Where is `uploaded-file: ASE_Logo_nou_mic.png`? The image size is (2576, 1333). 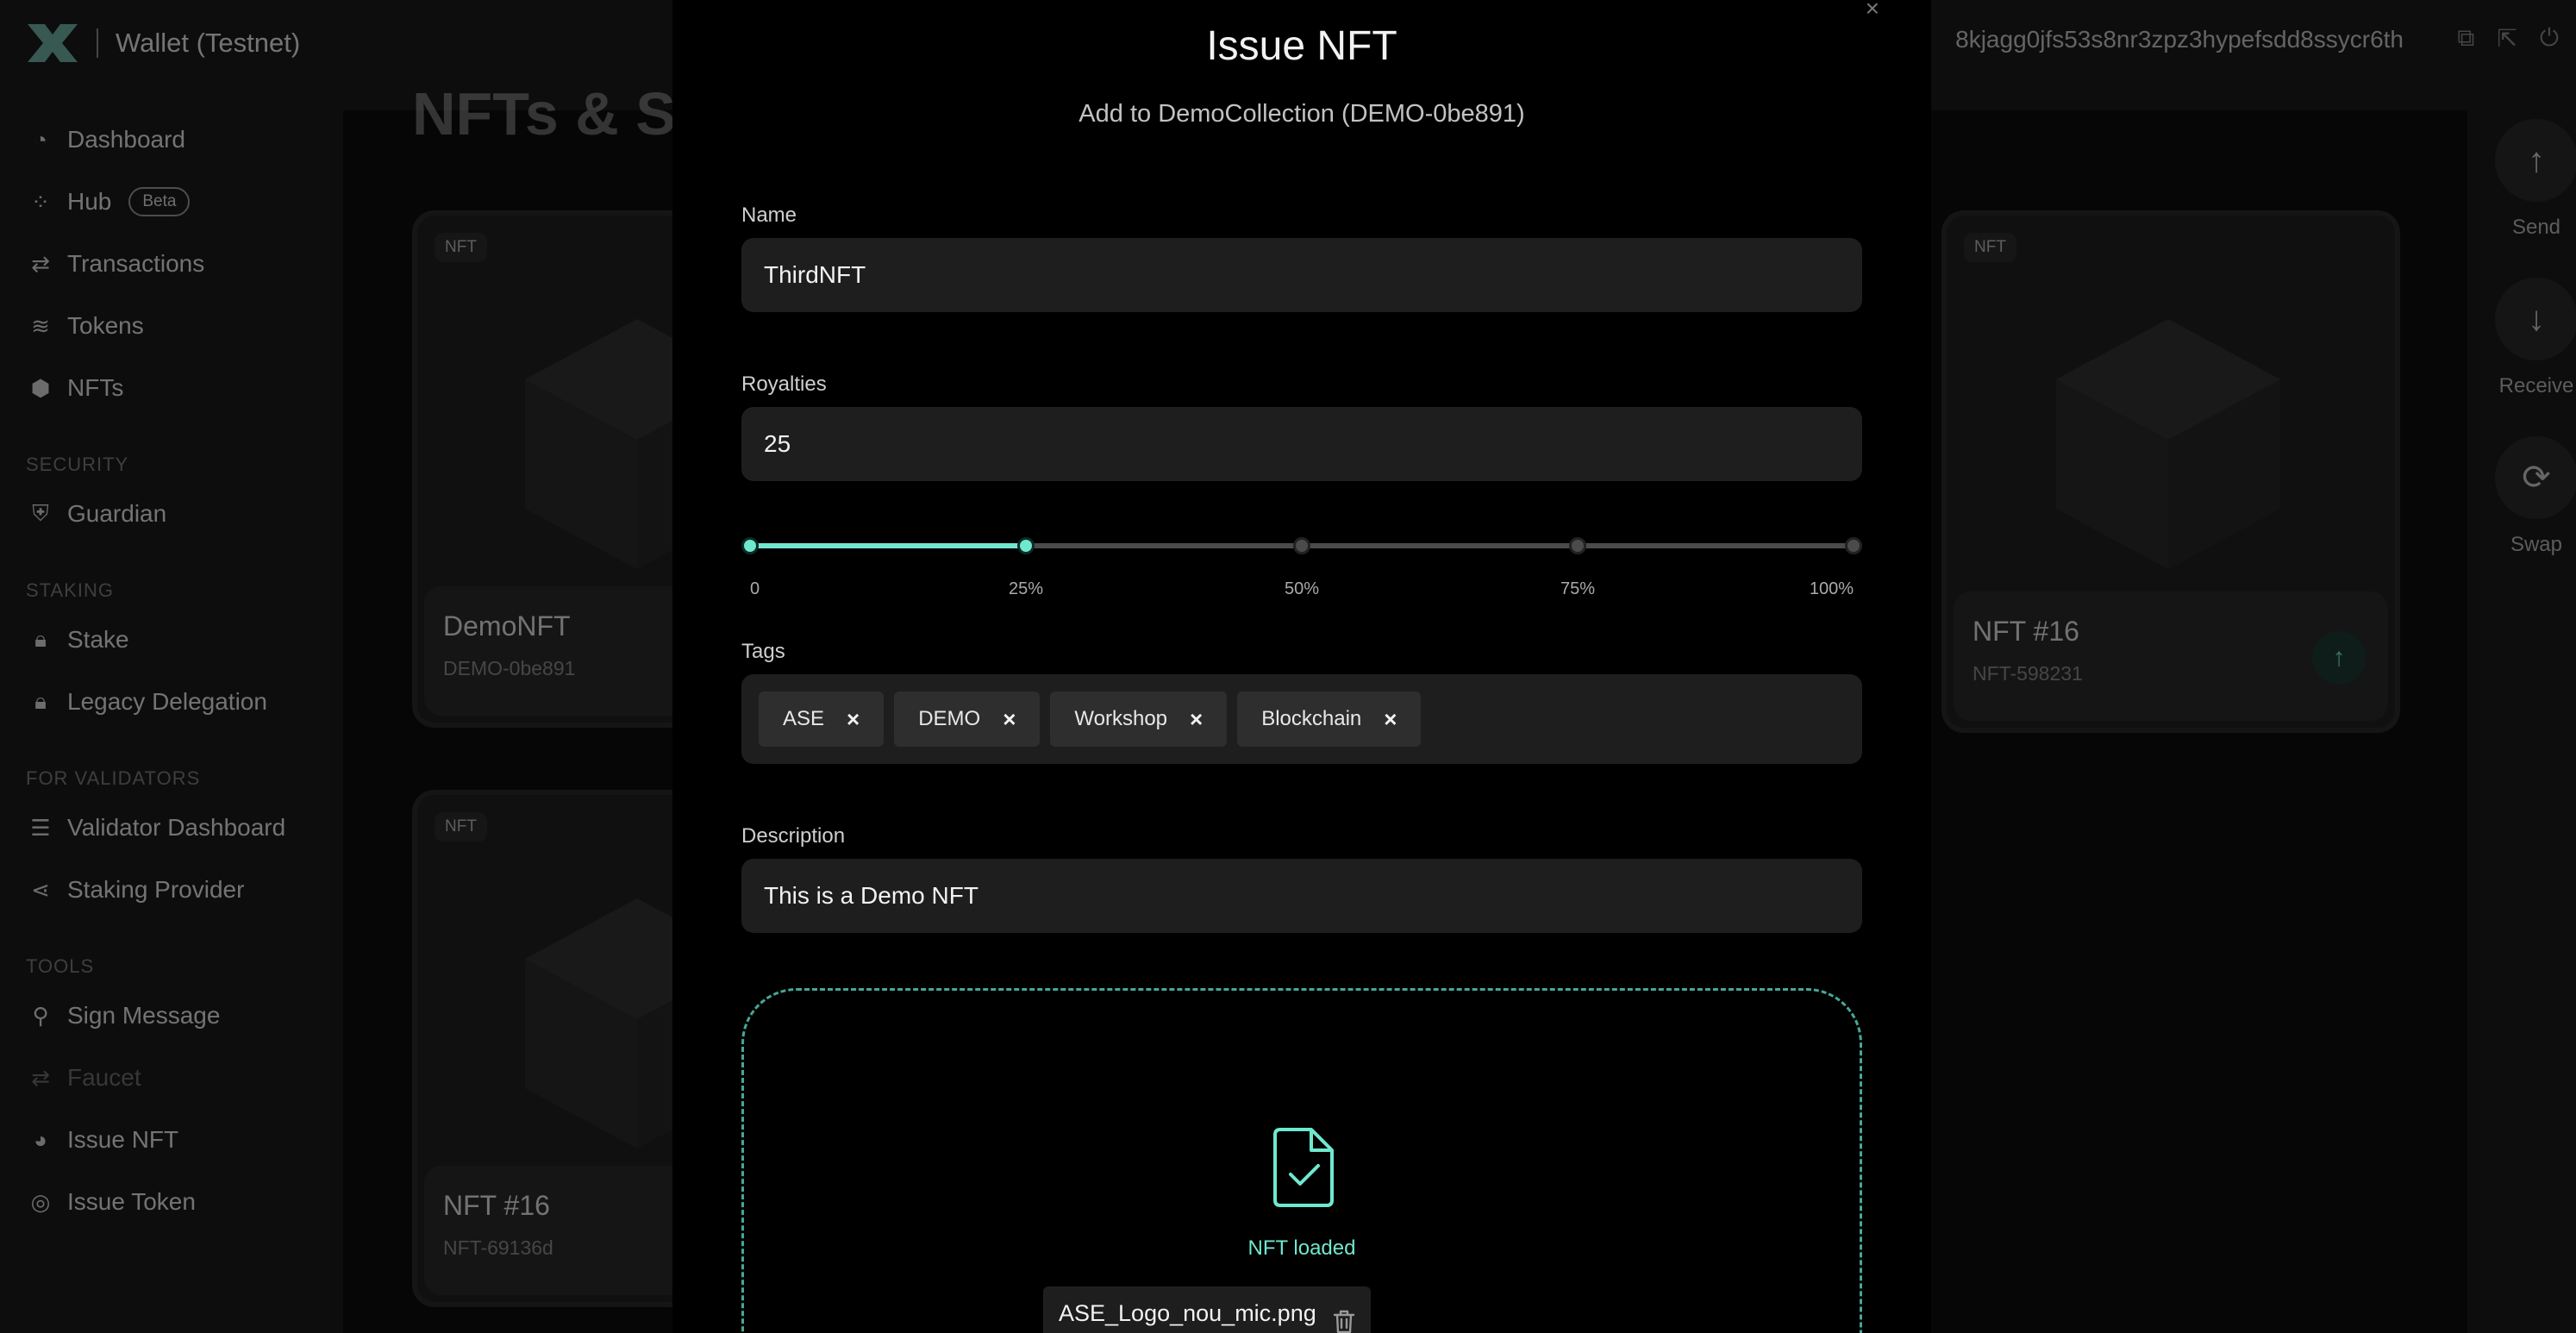
uploaded-file: ASE_Logo_nou_mic.png is located at coordinates (1207, 1310).